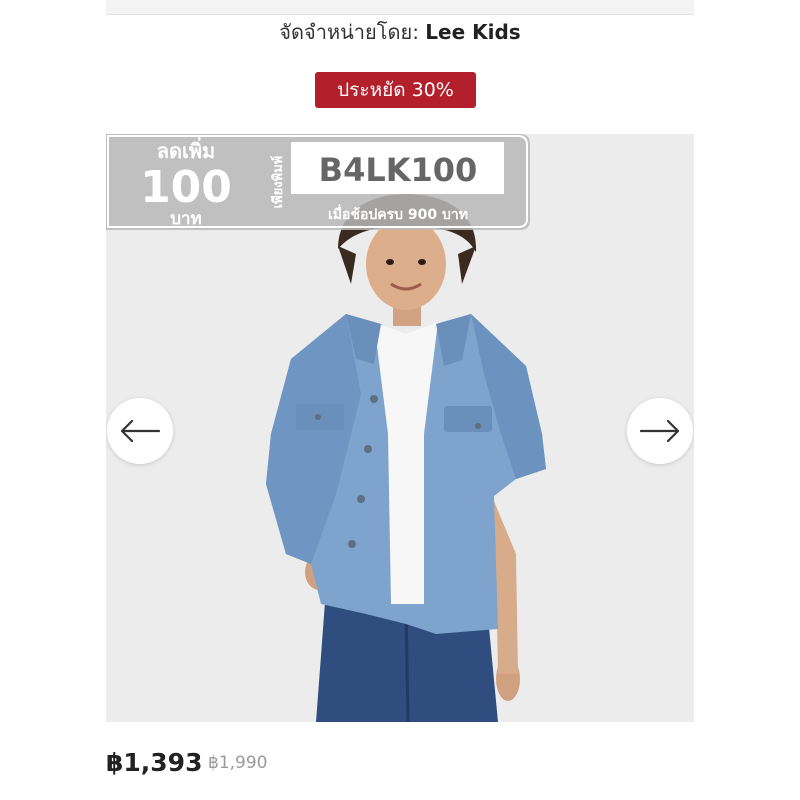 This screenshot has width=800, height=800. Describe the element at coordinates (349, 32) in the screenshot. I see `seller-prefix: จัดจำหน่ายโดย:` at that location.